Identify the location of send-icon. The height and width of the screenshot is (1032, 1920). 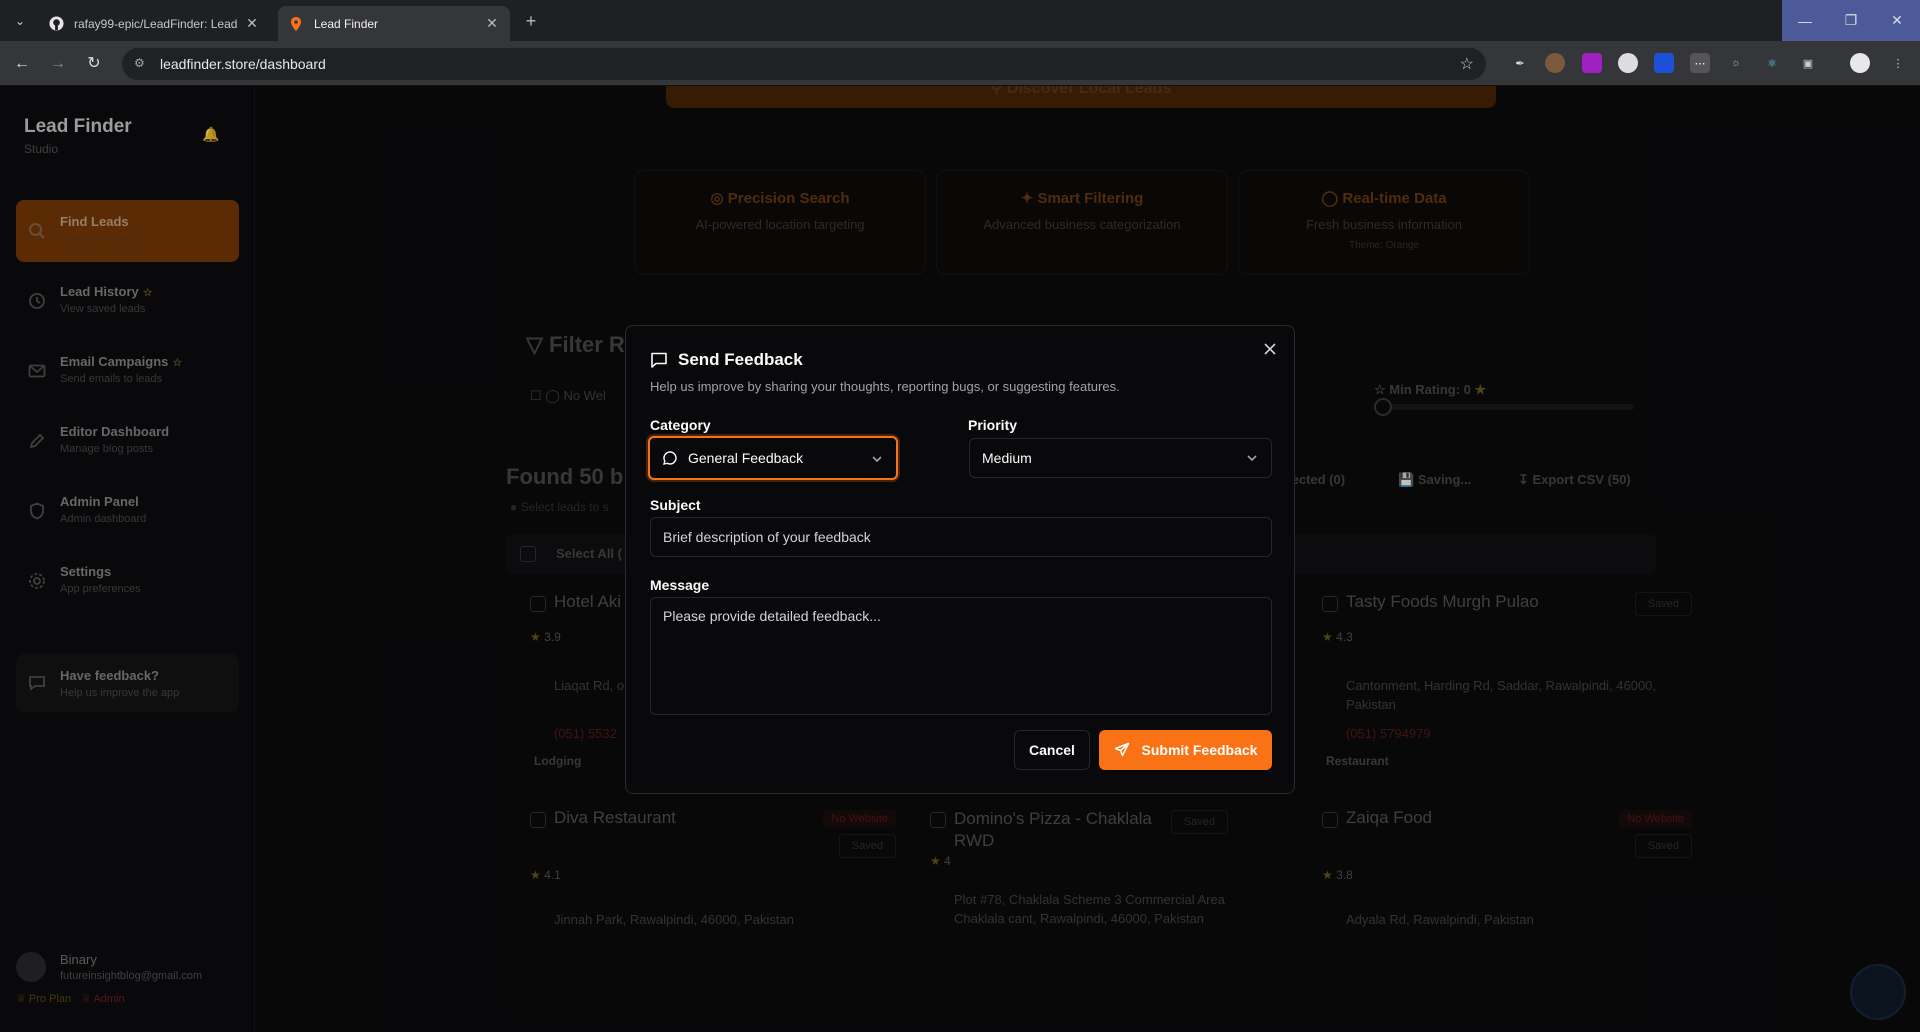
(1121, 749).